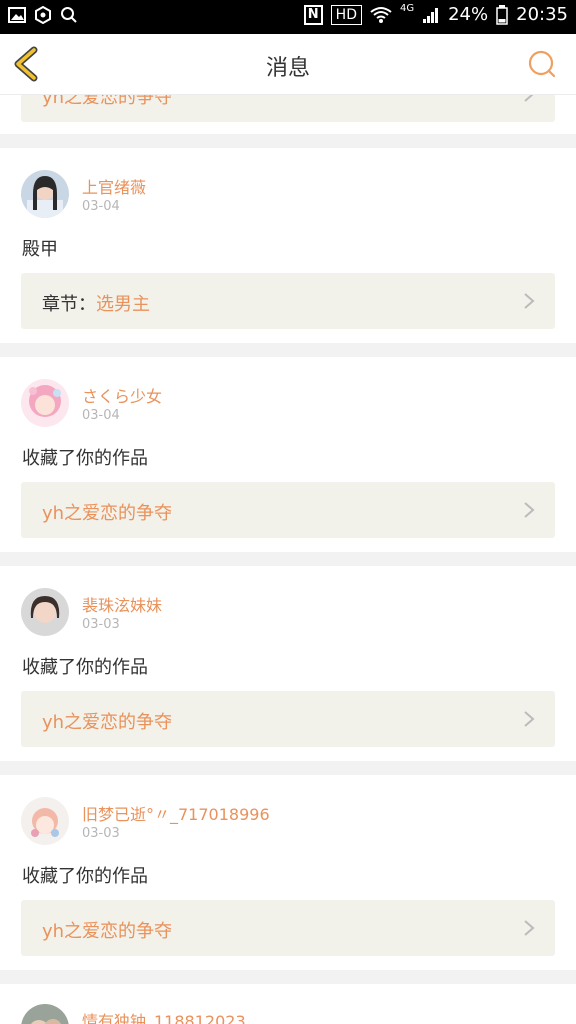 Image resolution: width=576 pixels, height=1024 pixels. Describe the element at coordinates (69, 304) in the screenshot. I see `ref-prefix: 章节：` at that location.